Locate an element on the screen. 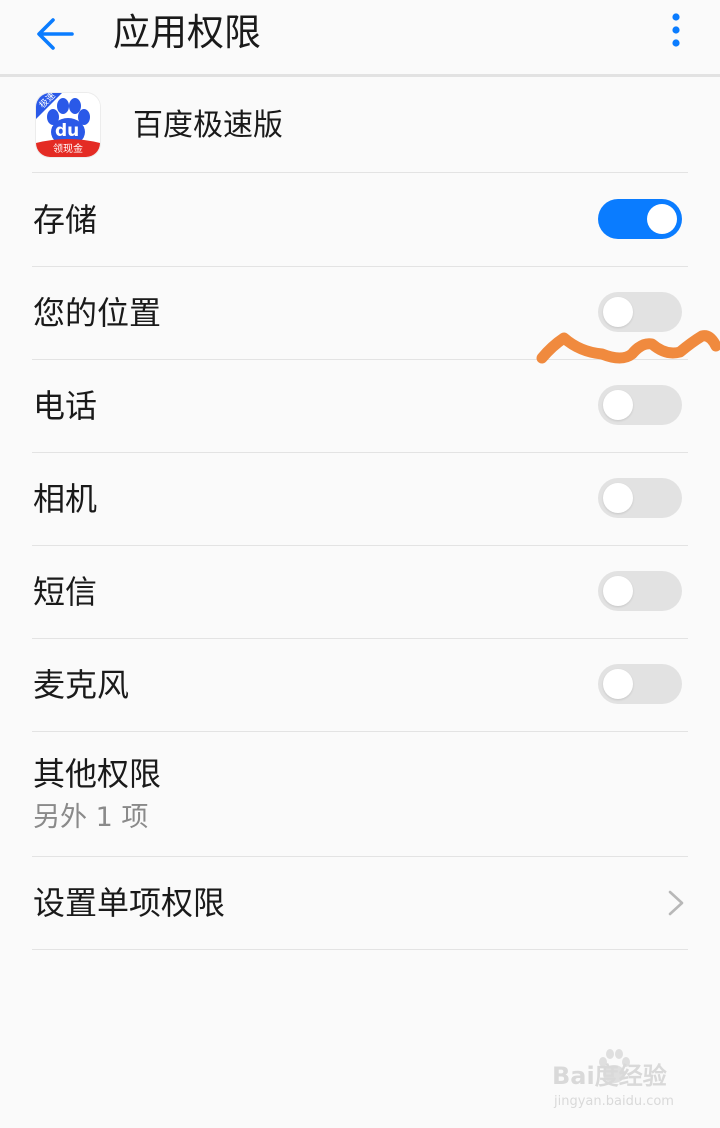 The height and width of the screenshot is (1128, 720). storage-toggle is located at coordinates (640, 219).